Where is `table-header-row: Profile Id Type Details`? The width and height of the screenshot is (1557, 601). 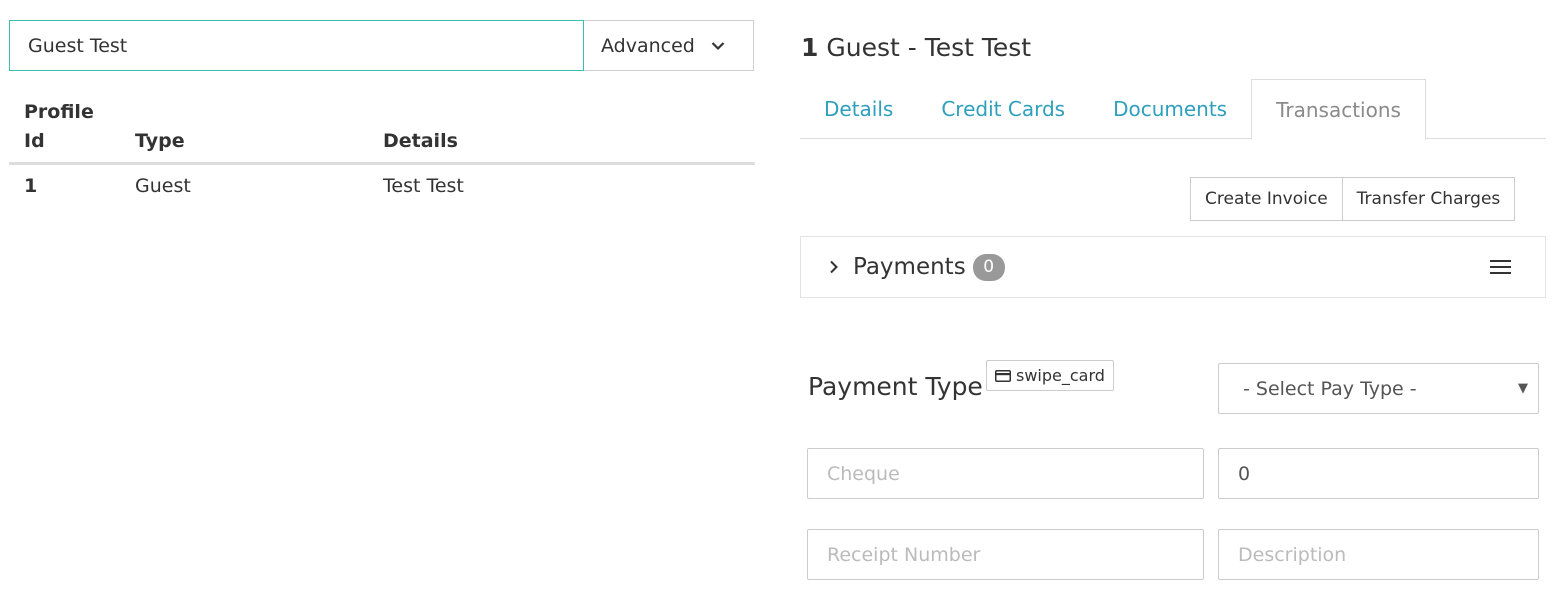 table-header-row: Profile Id Type Details is located at coordinates (382, 131).